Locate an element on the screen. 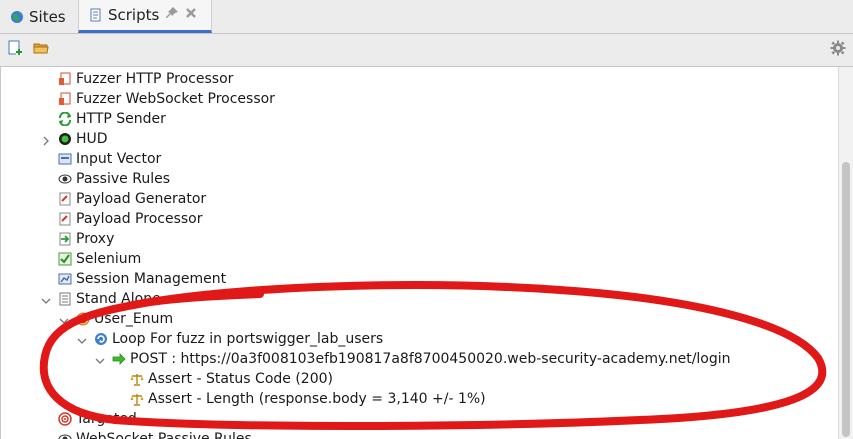 The width and height of the screenshot is (853, 439). new-script-icon is located at coordinates (15, 50).